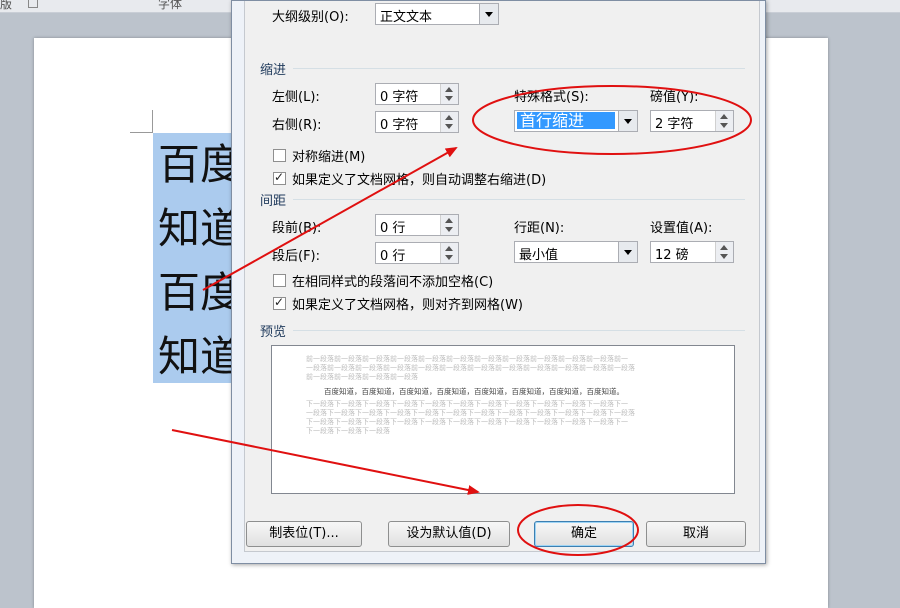 The width and height of the screenshot is (900, 608). What do you see at coordinates (297, 125) in the screenshot?
I see `right-indent-label: 右侧(R):` at bounding box center [297, 125].